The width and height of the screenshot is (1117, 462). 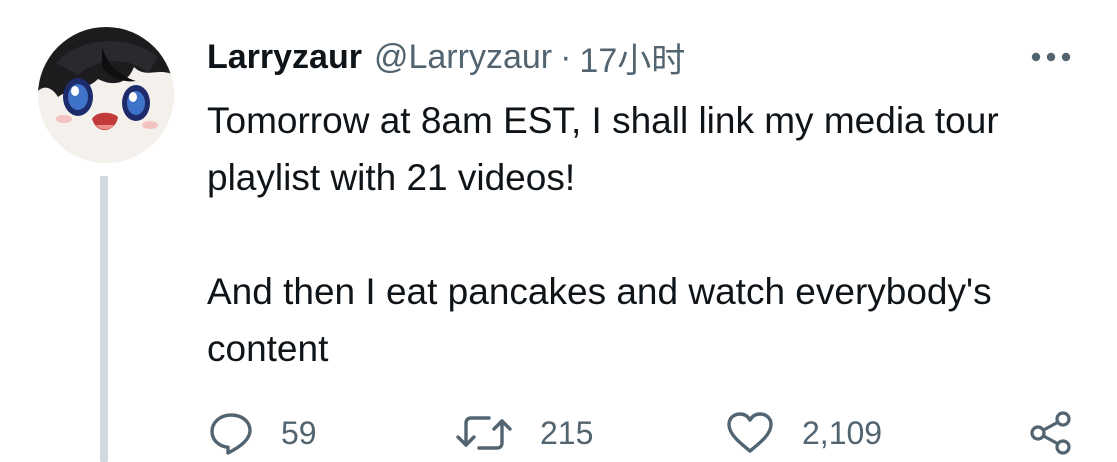 What do you see at coordinates (262, 433) in the screenshot?
I see `reply-button: 59` at bounding box center [262, 433].